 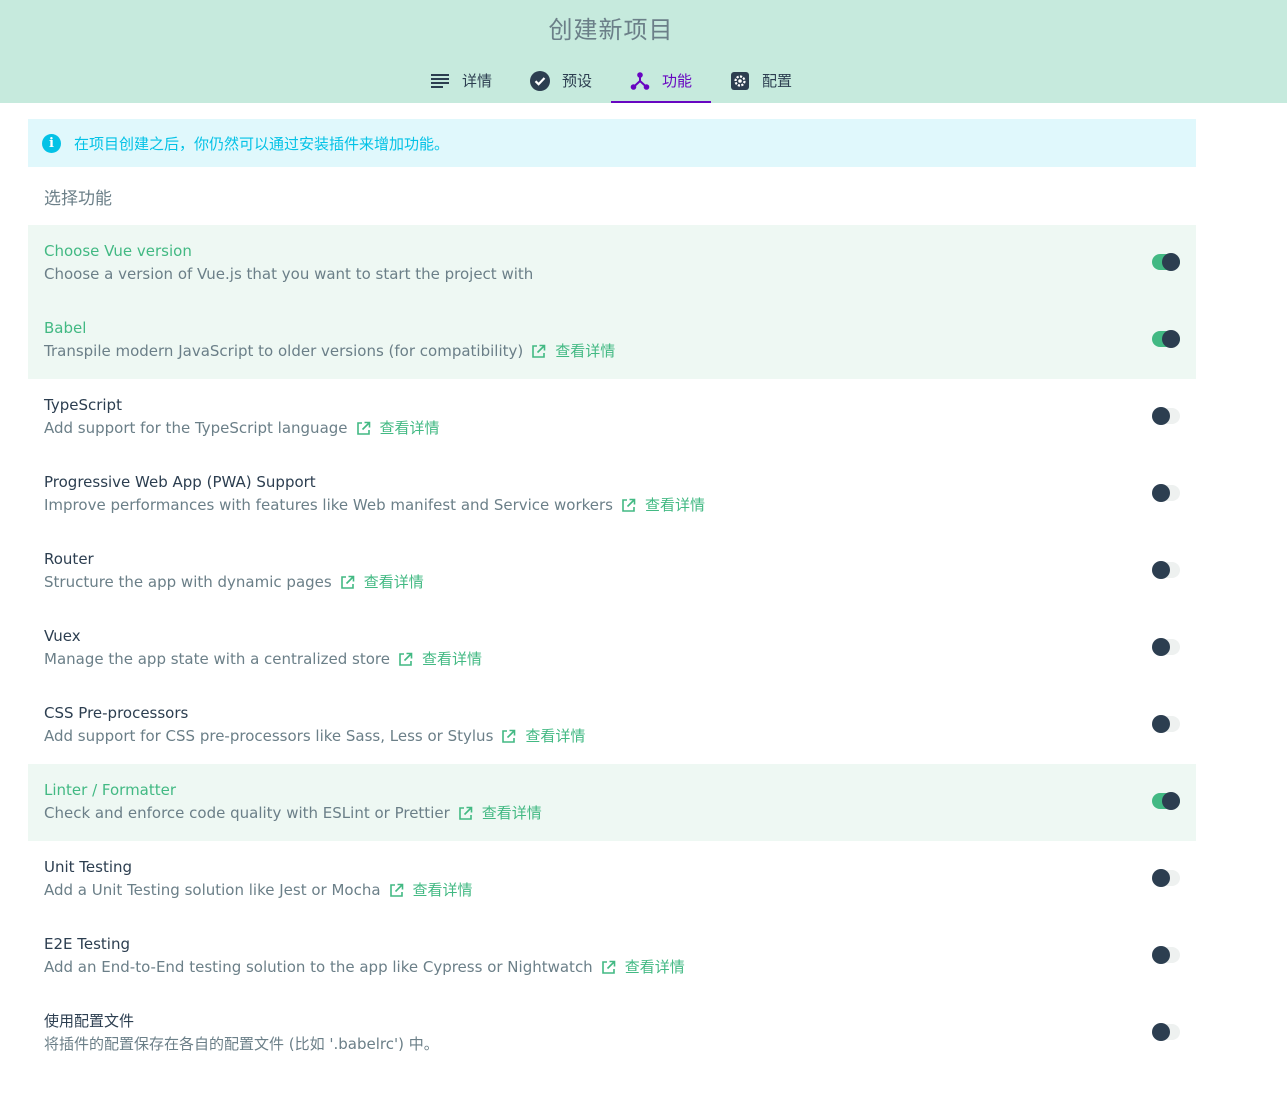 I want to click on feature-description: Add support for the TypeScript language, so click(x=196, y=428).